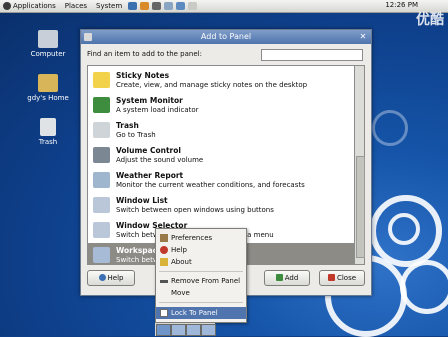  What do you see at coordinates (346, 278) in the screenshot?
I see `close-button-label: Close` at bounding box center [346, 278].